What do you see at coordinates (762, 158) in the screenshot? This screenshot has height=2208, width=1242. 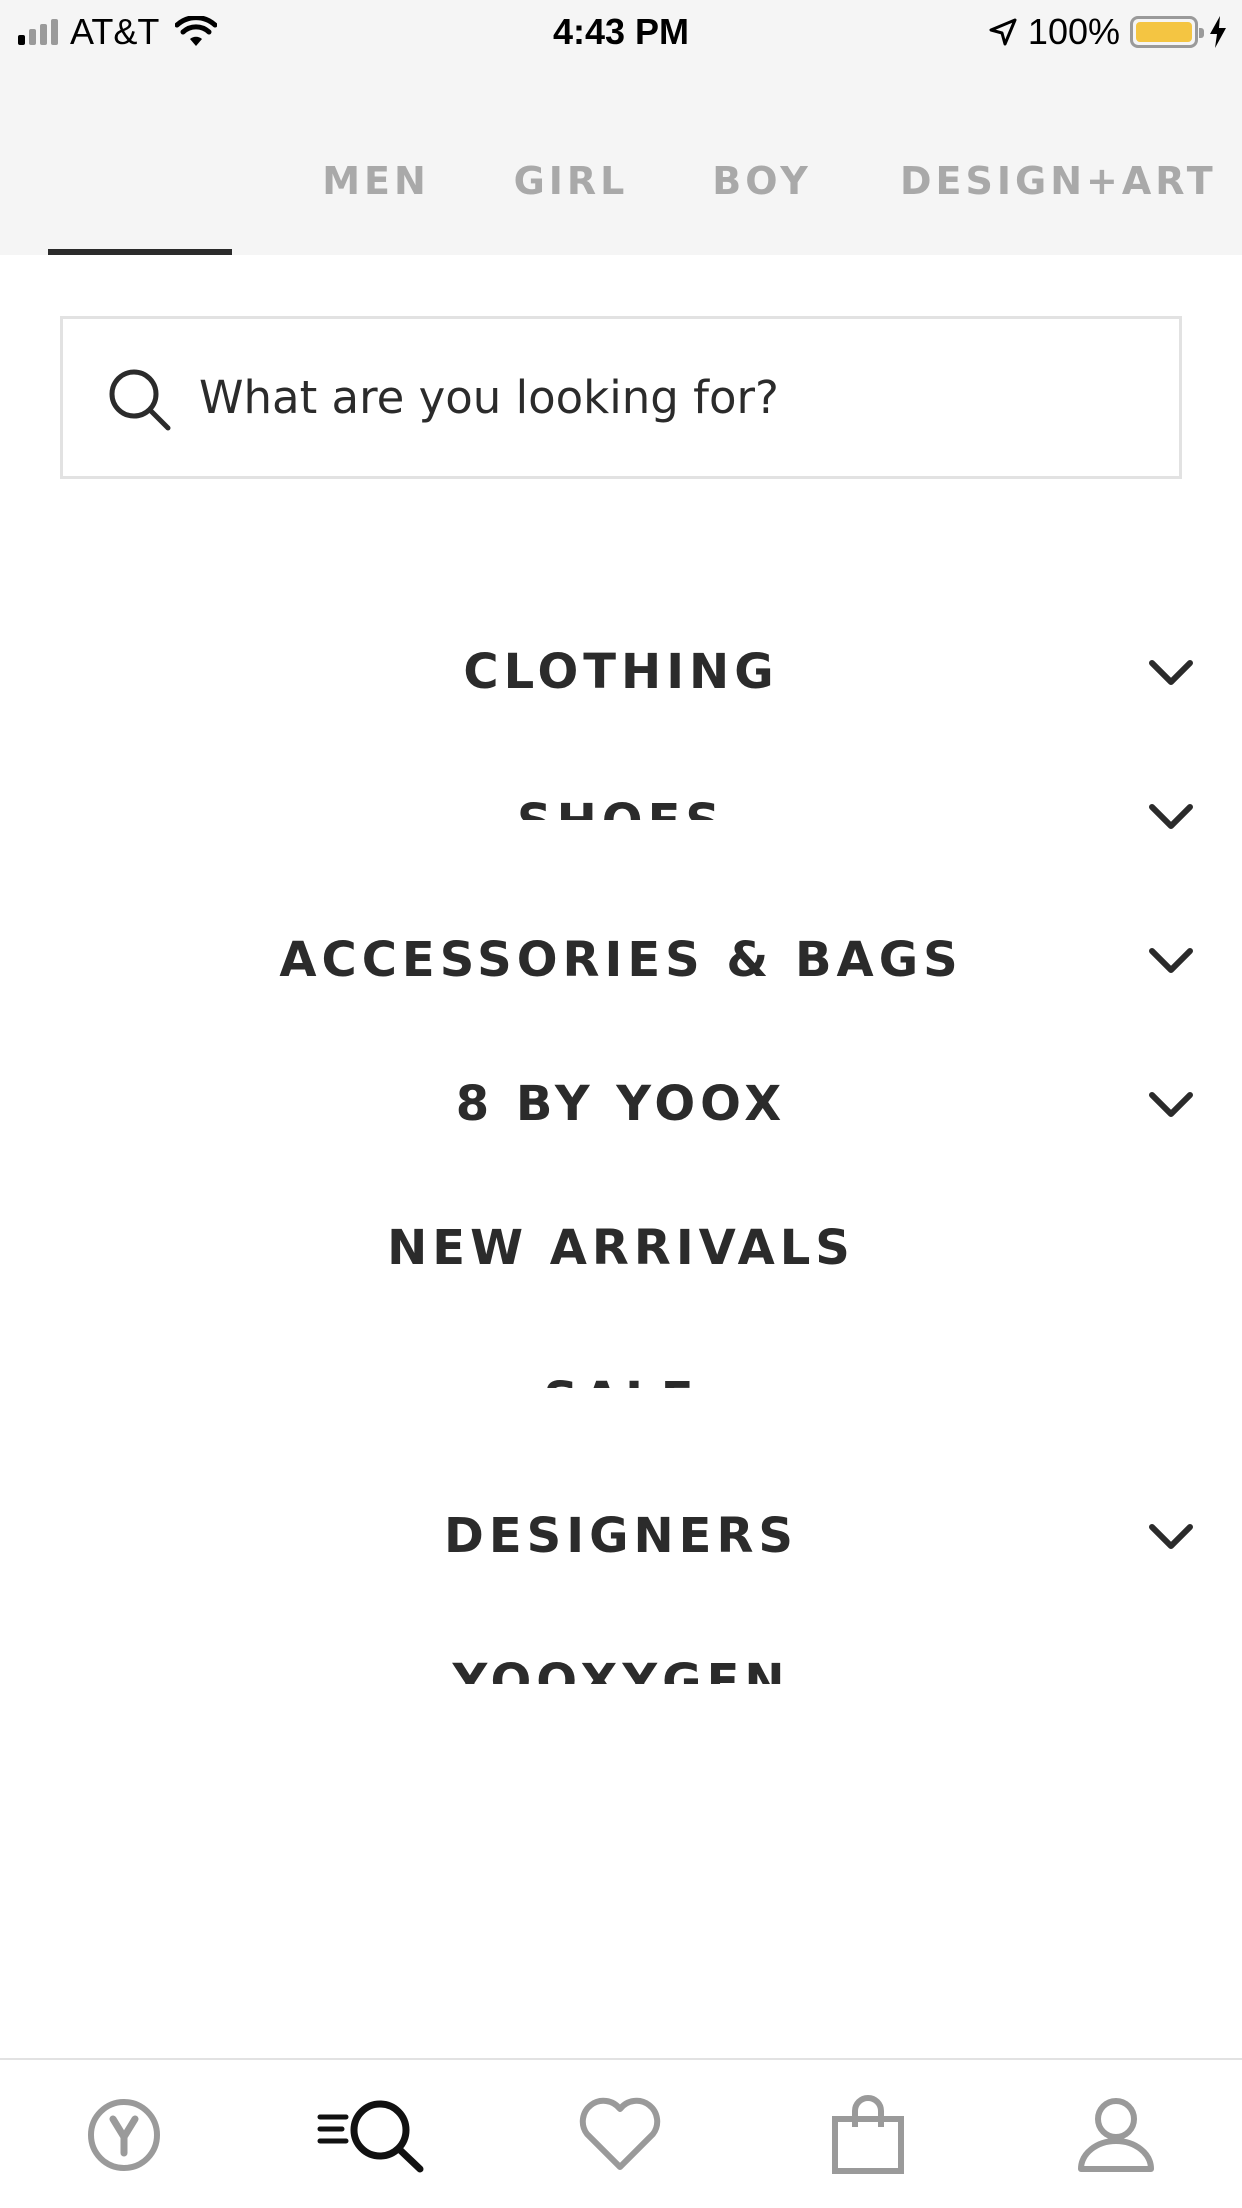 I see `tab-boy: BOY` at bounding box center [762, 158].